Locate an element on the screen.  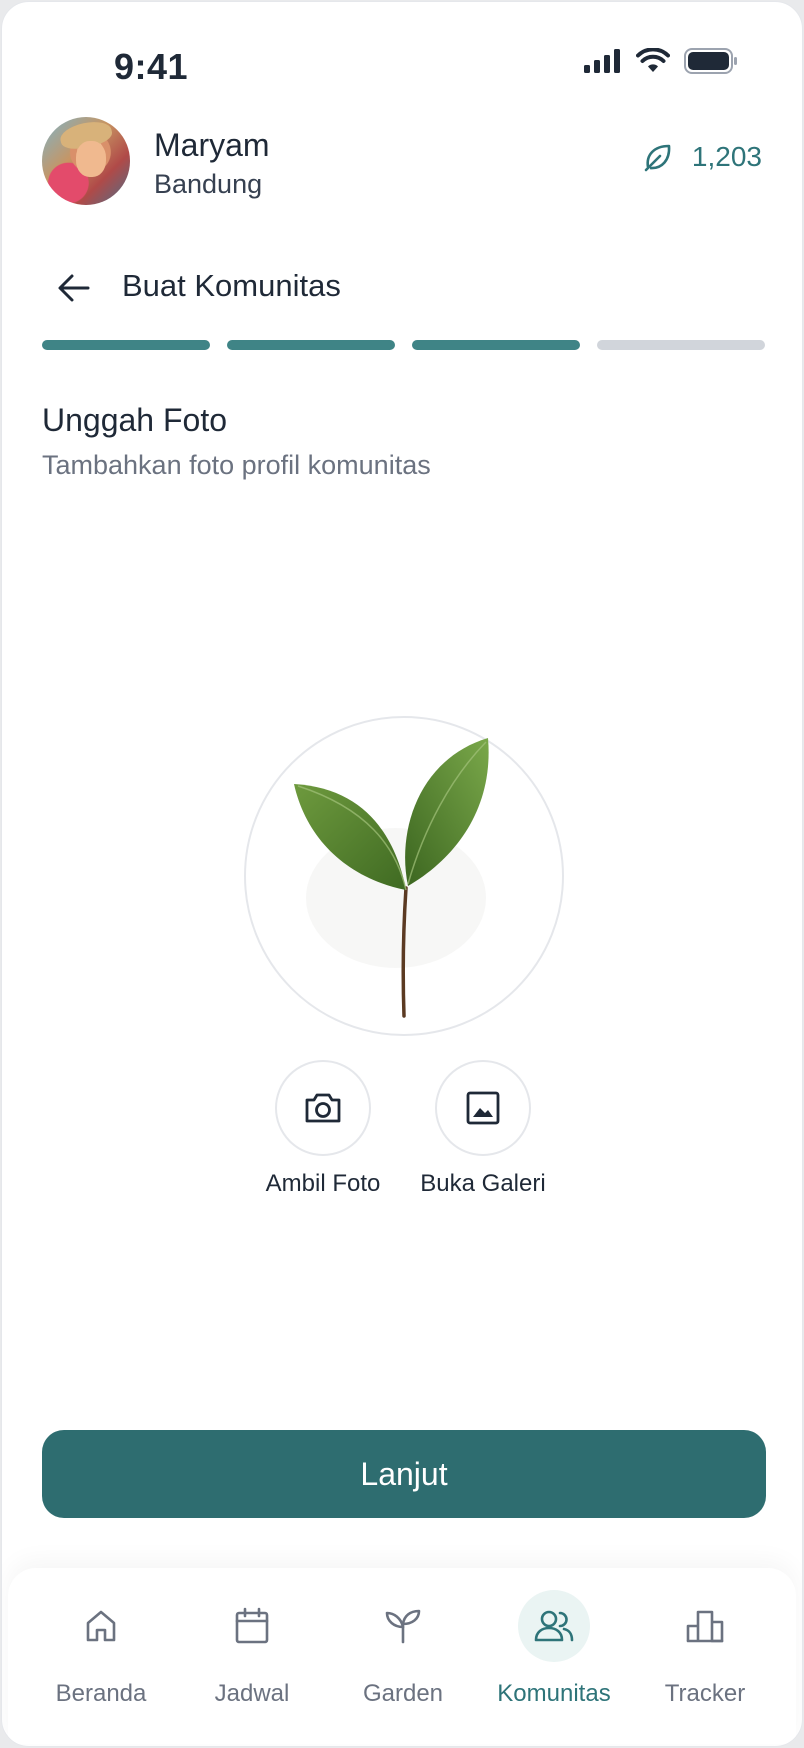
points-badge: 1,203 is located at coordinates (702, 157).